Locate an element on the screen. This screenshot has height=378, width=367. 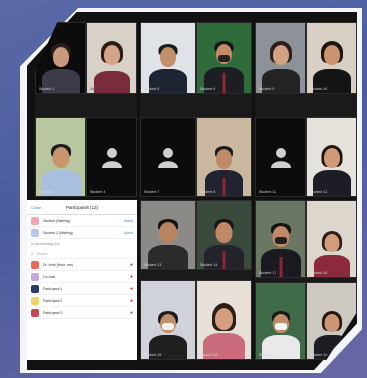
participant-row: Dr. Host (Host, me) ● is located at coordinates (82, 265).